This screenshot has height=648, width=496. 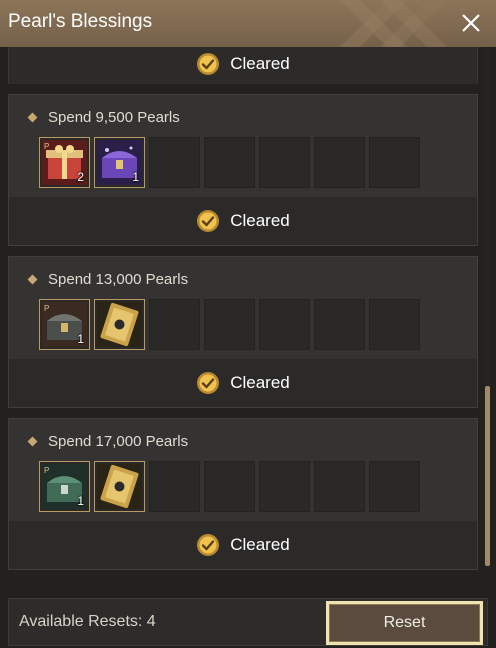 I want to click on reset-button: Reset, so click(x=404, y=623).